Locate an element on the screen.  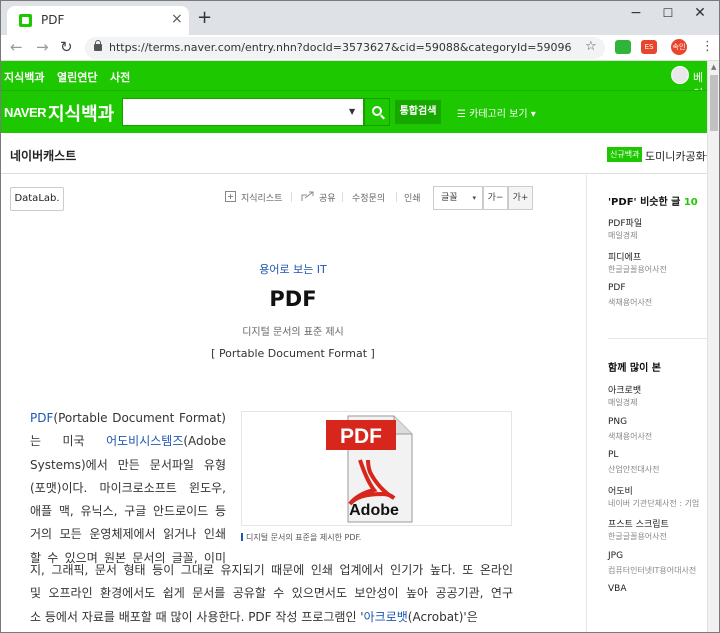
integrated-search-button: 통합검색 is located at coordinates (418, 112).